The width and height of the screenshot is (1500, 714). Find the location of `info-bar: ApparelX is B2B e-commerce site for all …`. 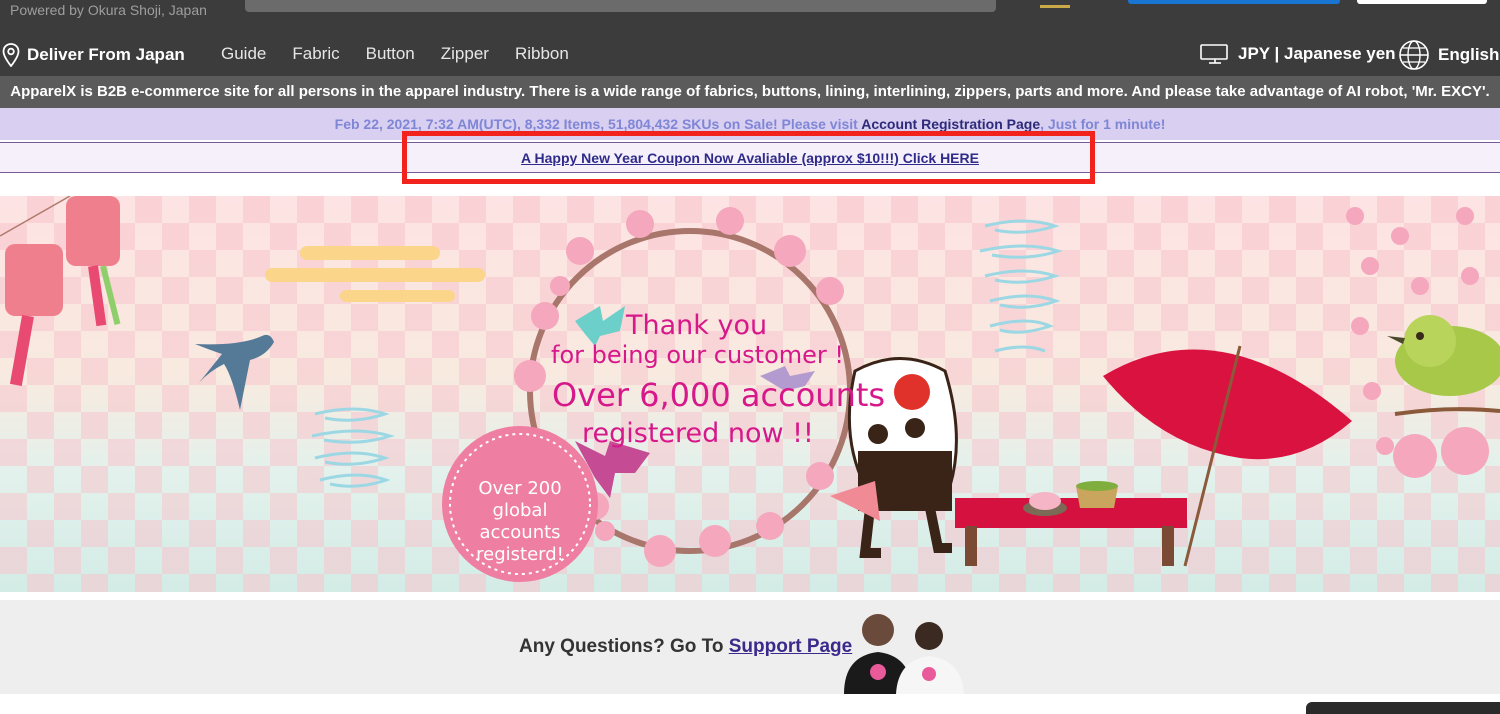

info-bar: ApparelX is B2B e-commerce site for all … is located at coordinates (750, 92).